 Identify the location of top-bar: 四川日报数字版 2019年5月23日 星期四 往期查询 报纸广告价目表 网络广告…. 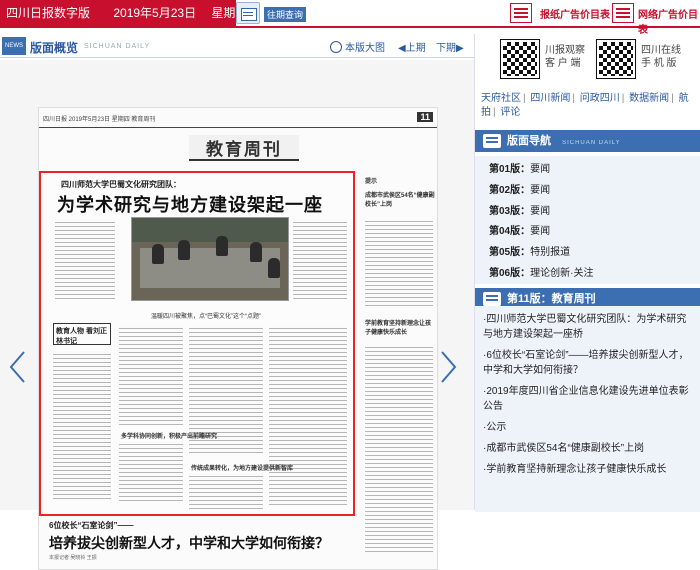
(350, 18).